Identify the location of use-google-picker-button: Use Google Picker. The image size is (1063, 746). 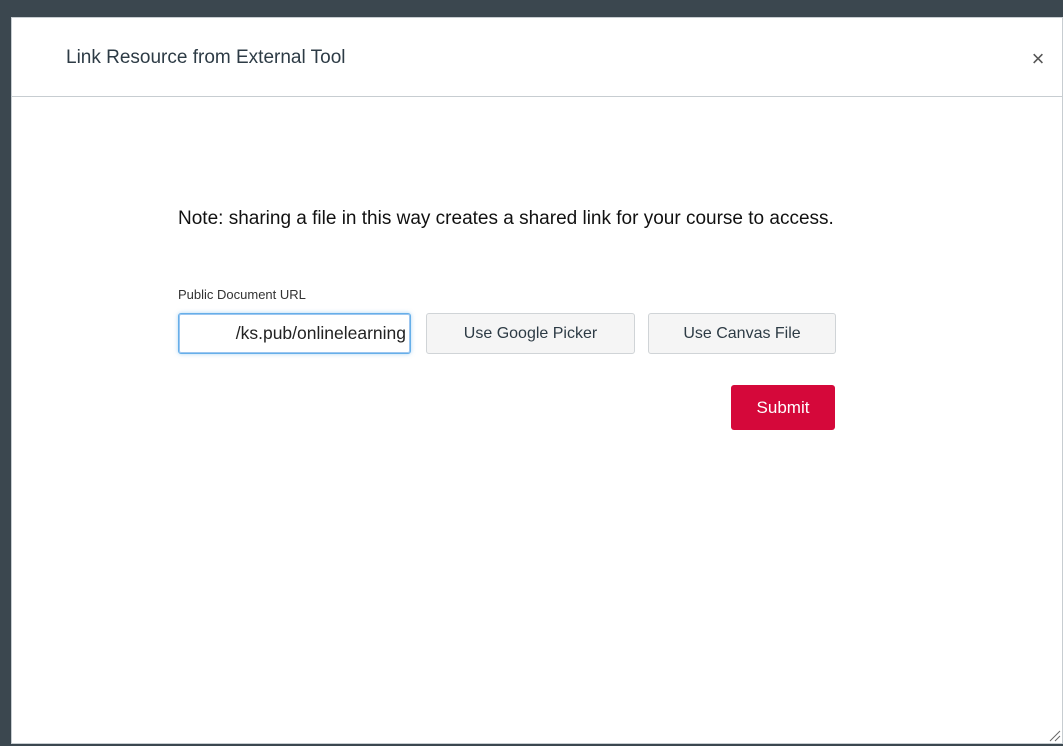
(530, 333).